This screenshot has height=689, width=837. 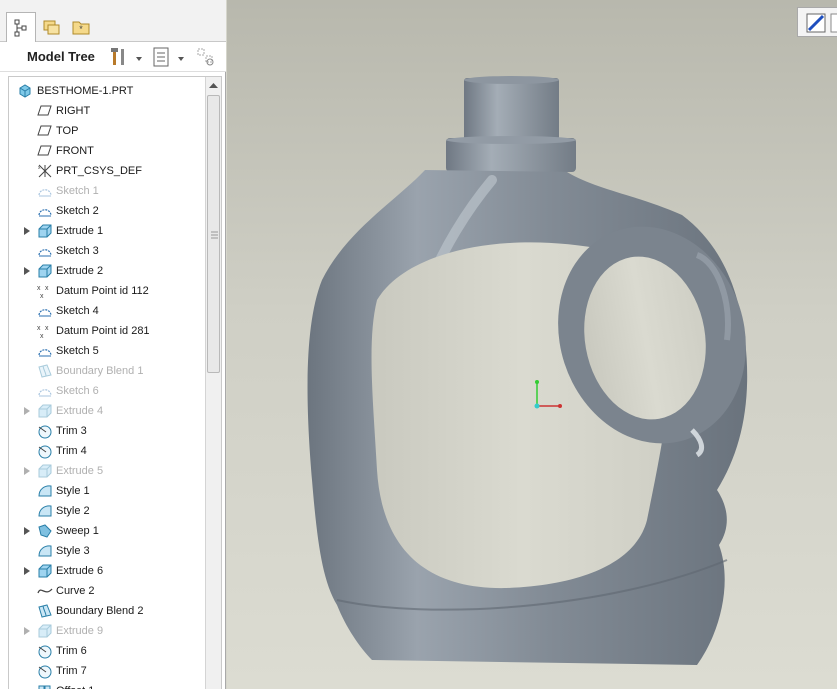 What do you see at coordinates (85, 91) in the screenshot?
I see `tree-root-label: BESTHOME-1.PRT` at bounding box center [85, 91].